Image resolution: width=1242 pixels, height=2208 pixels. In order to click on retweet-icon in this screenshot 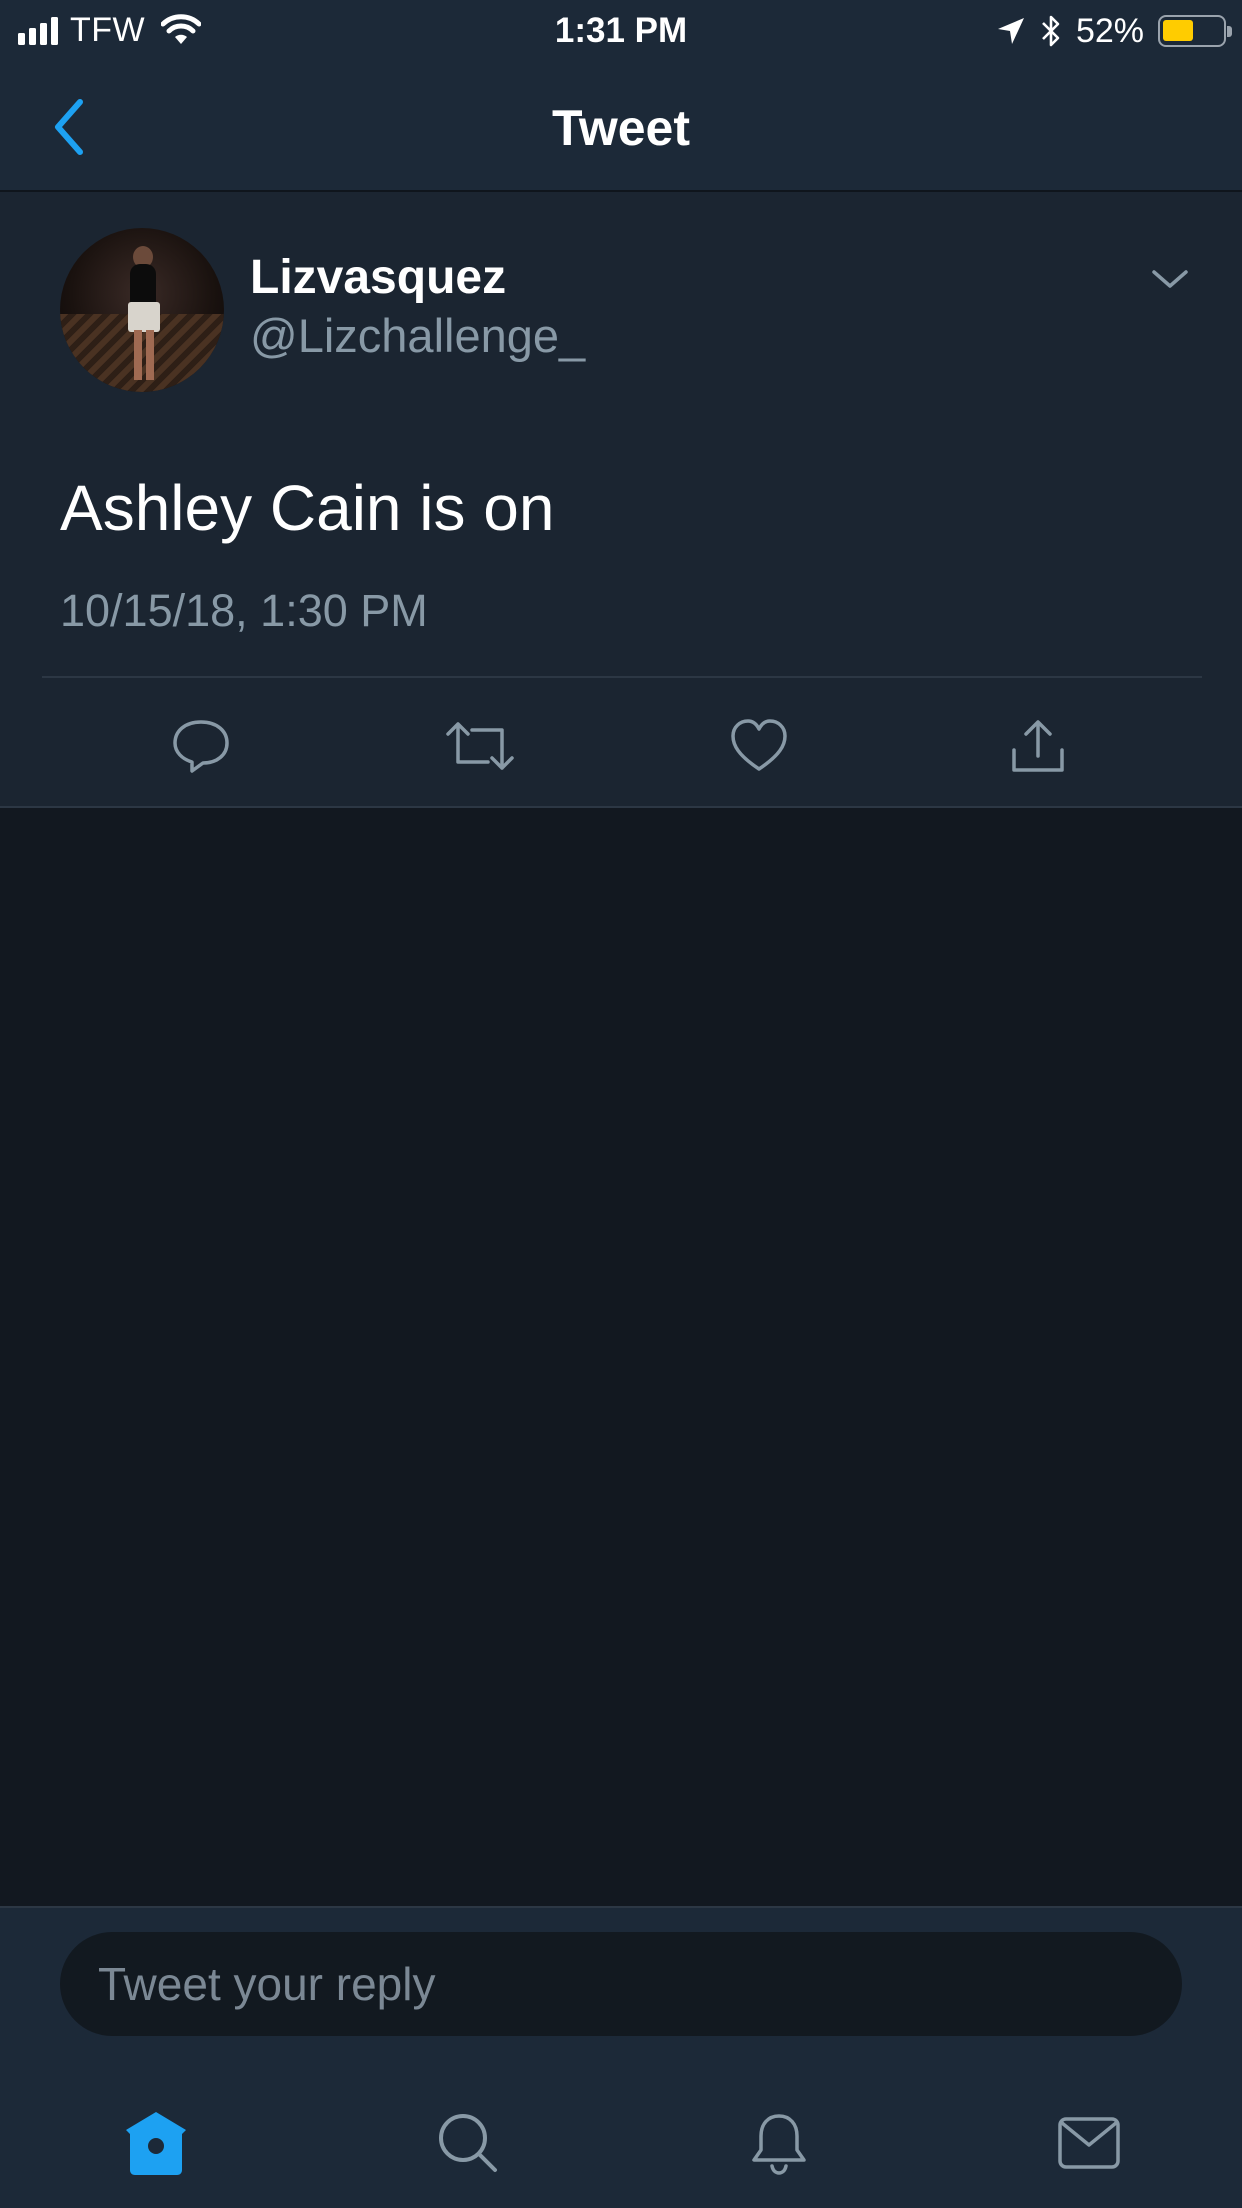, I will do `click(480, 746)`.